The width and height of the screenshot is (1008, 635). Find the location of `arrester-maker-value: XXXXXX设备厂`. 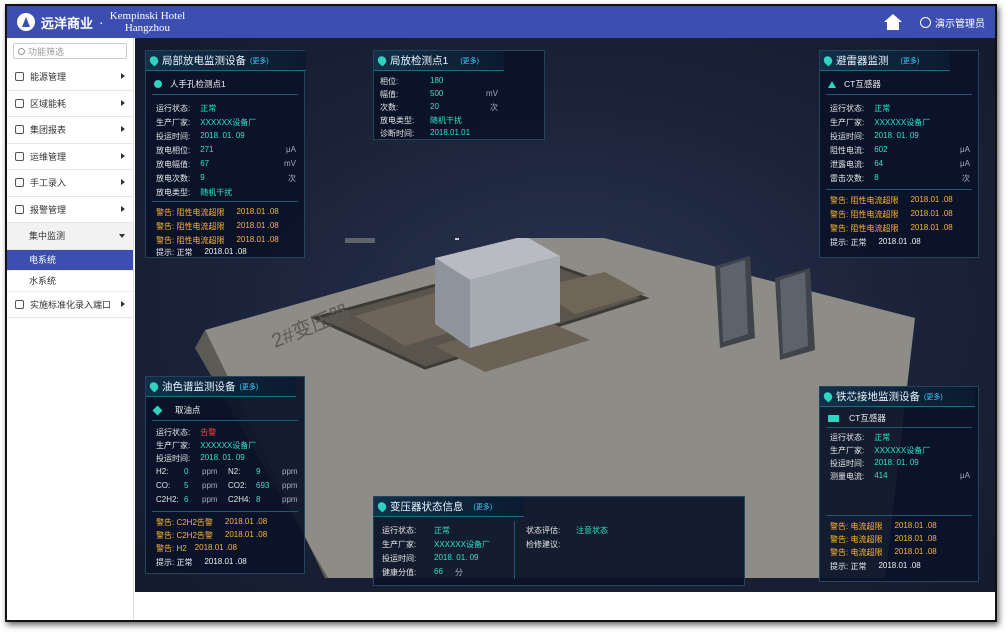

arrester-maker-value: XXXXXX设备厂 is located at coordinates (902, 122).